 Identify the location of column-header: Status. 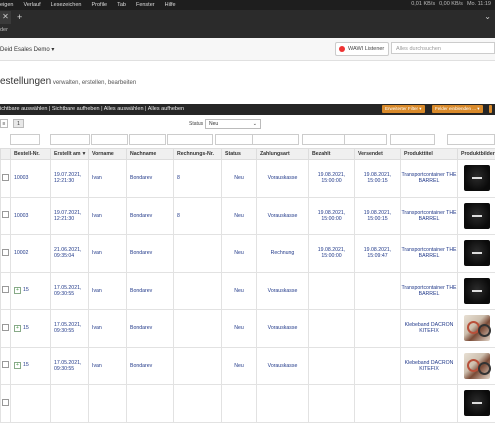
(239, 154).